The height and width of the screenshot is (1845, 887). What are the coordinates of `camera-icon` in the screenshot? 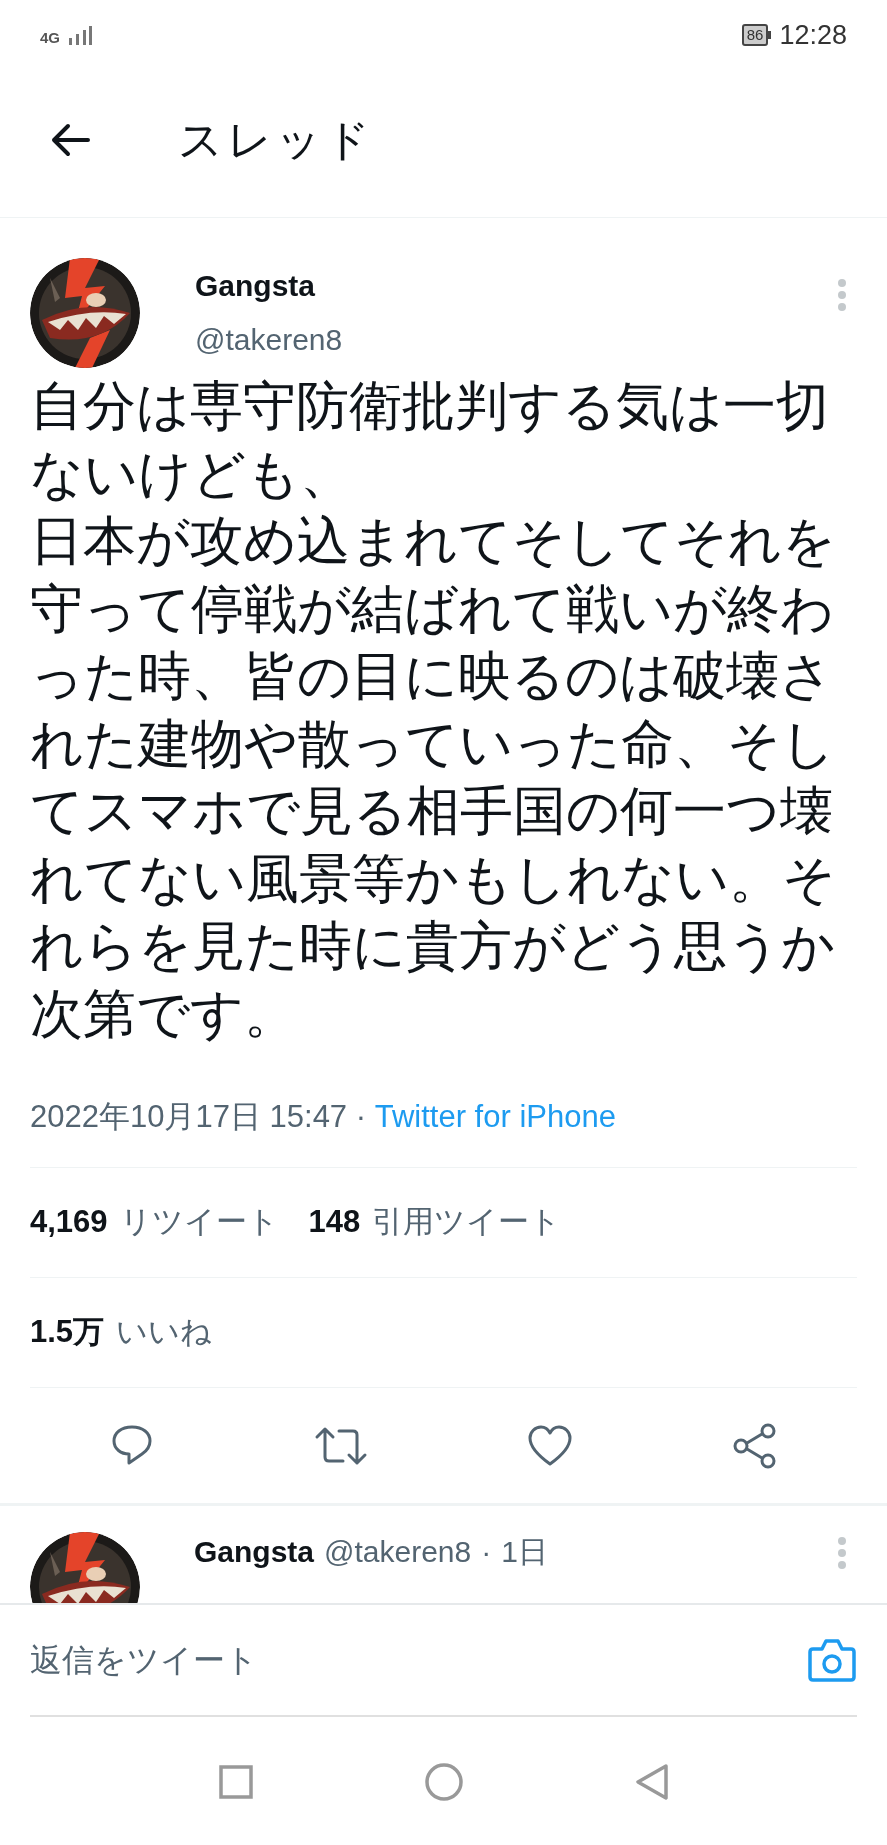 It's located at (832, 1660).